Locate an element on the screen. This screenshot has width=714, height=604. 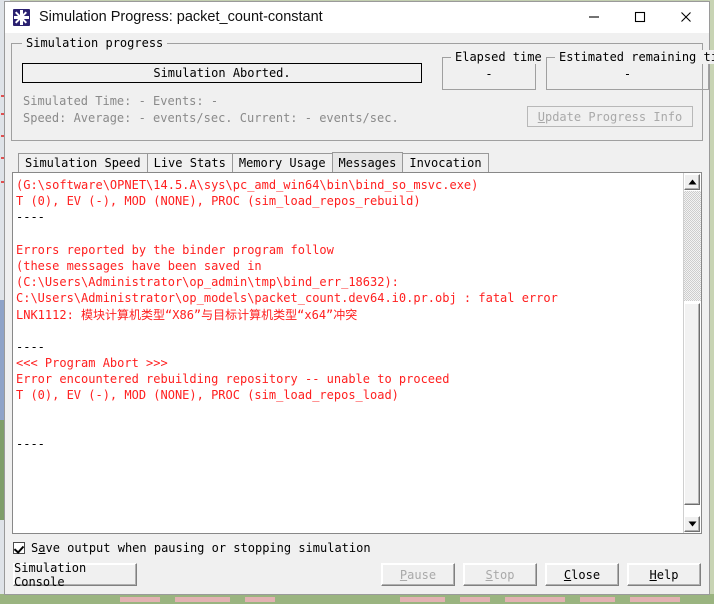
simulated-time-line: Simulated Time: - Events: - is located at coordinates (121, 101).